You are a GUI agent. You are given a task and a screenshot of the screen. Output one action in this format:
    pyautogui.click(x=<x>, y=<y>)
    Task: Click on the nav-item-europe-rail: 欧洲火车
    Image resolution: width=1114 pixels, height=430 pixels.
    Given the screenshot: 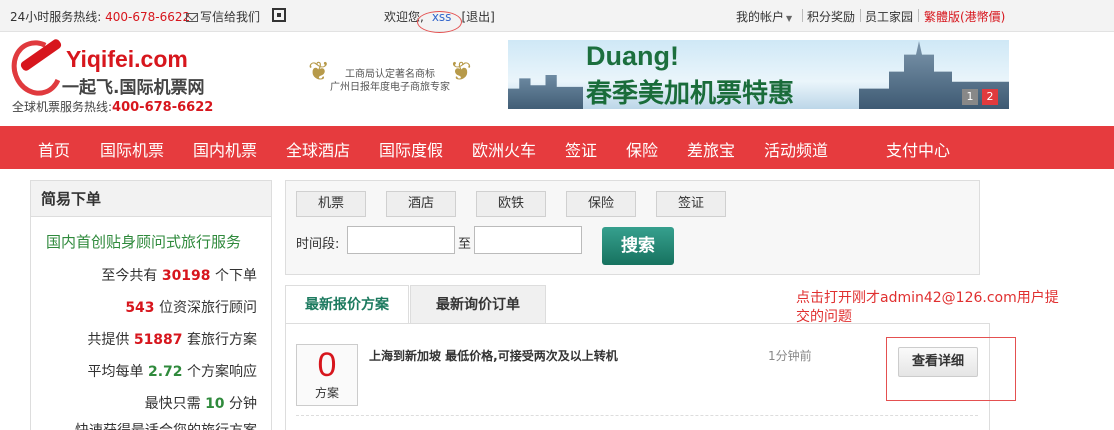 What is the action you would take?
    pyautogui.click(x=504, y=149)
    